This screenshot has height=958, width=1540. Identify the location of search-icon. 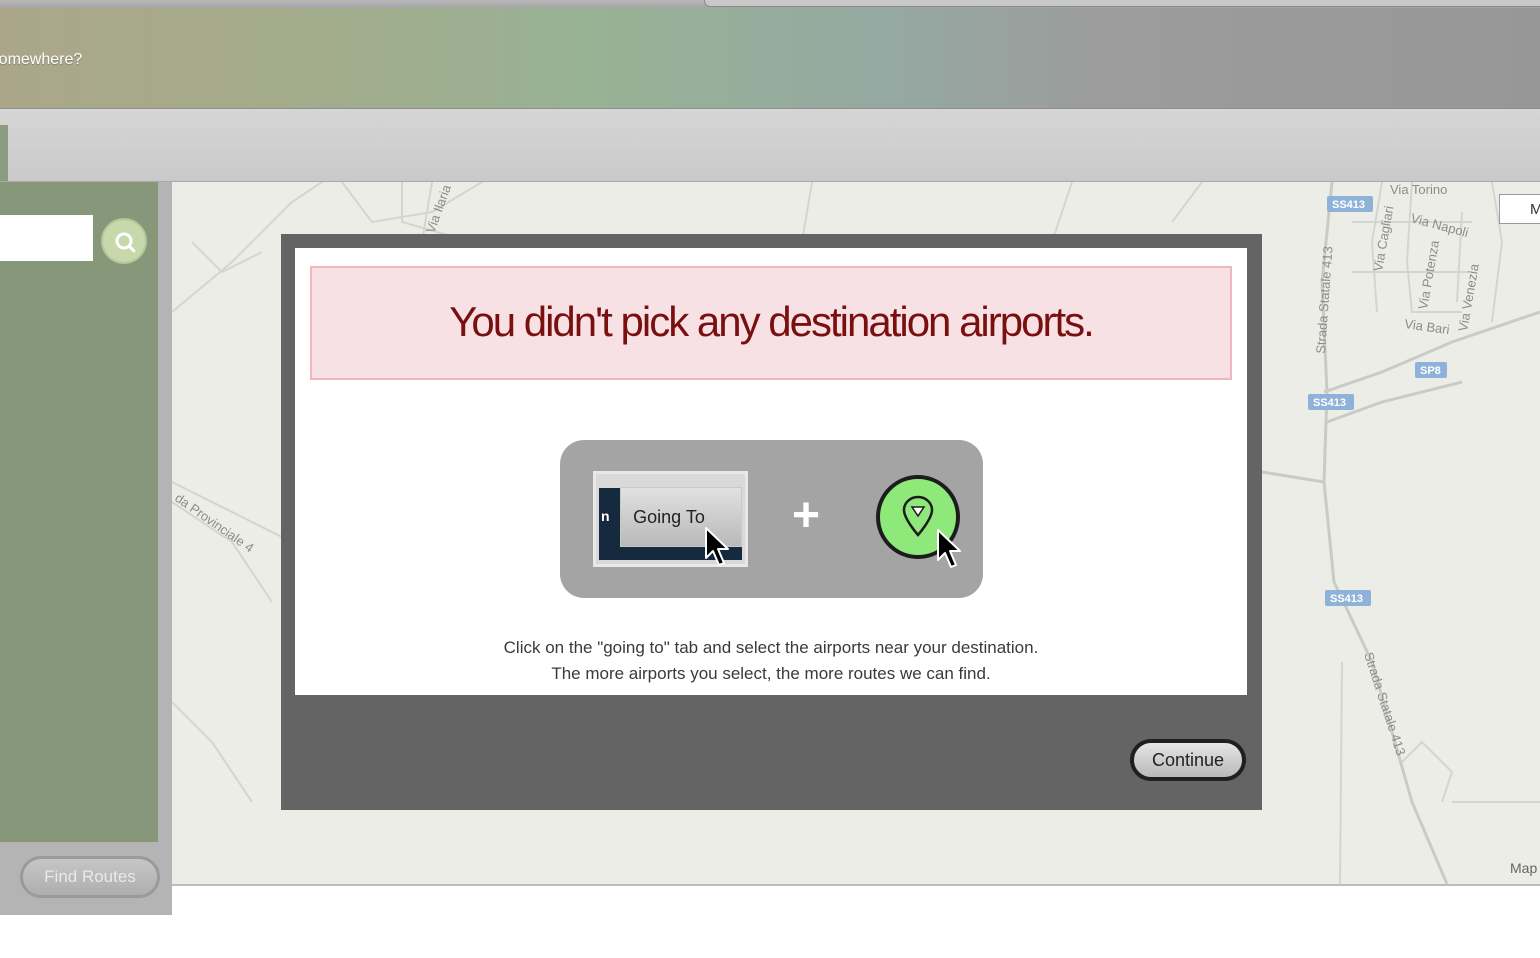
(125, 242).